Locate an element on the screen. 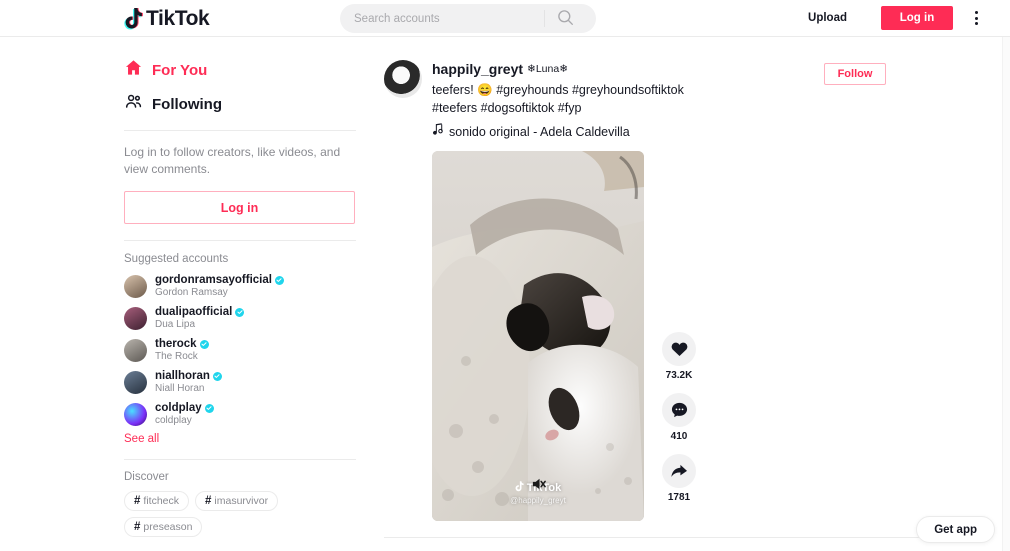 The width and height of the screenshot is (1010, 551). logo-text: TikTok is located at coordinates (178, 18).